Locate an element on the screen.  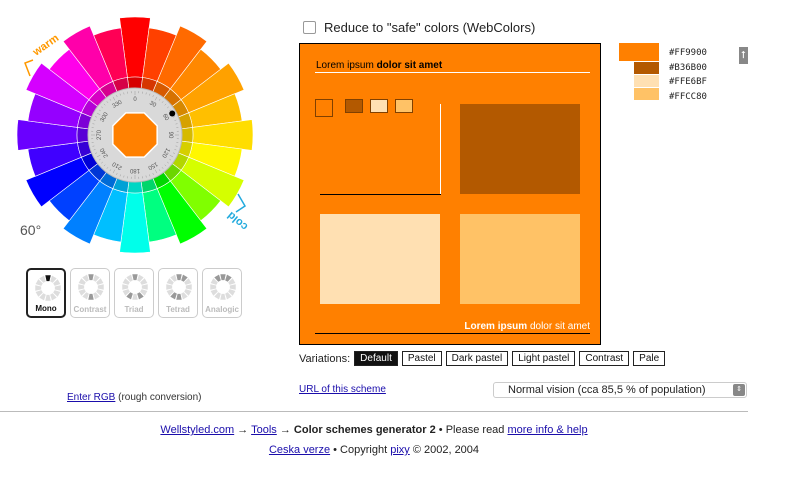
variation-default-button: Default is located at coordinates (376, 358).